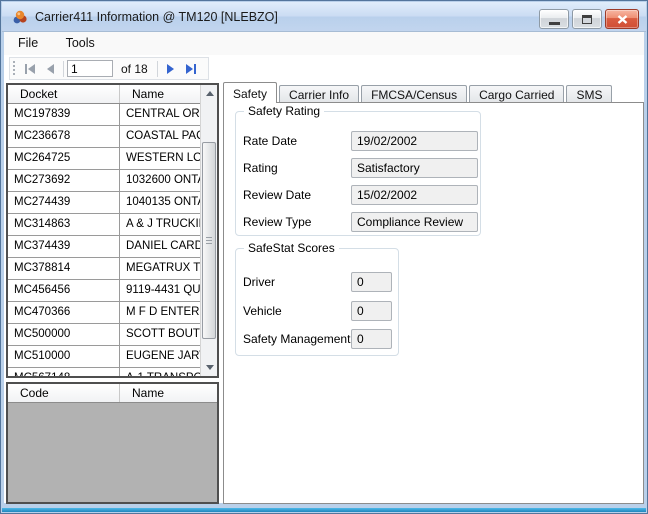 This screenshot has width=648, height=514. Describe the element at coordinates (414, 94) in the screenshot. I see `tab-fmcsa-census: FMCSA/Census` at that location.